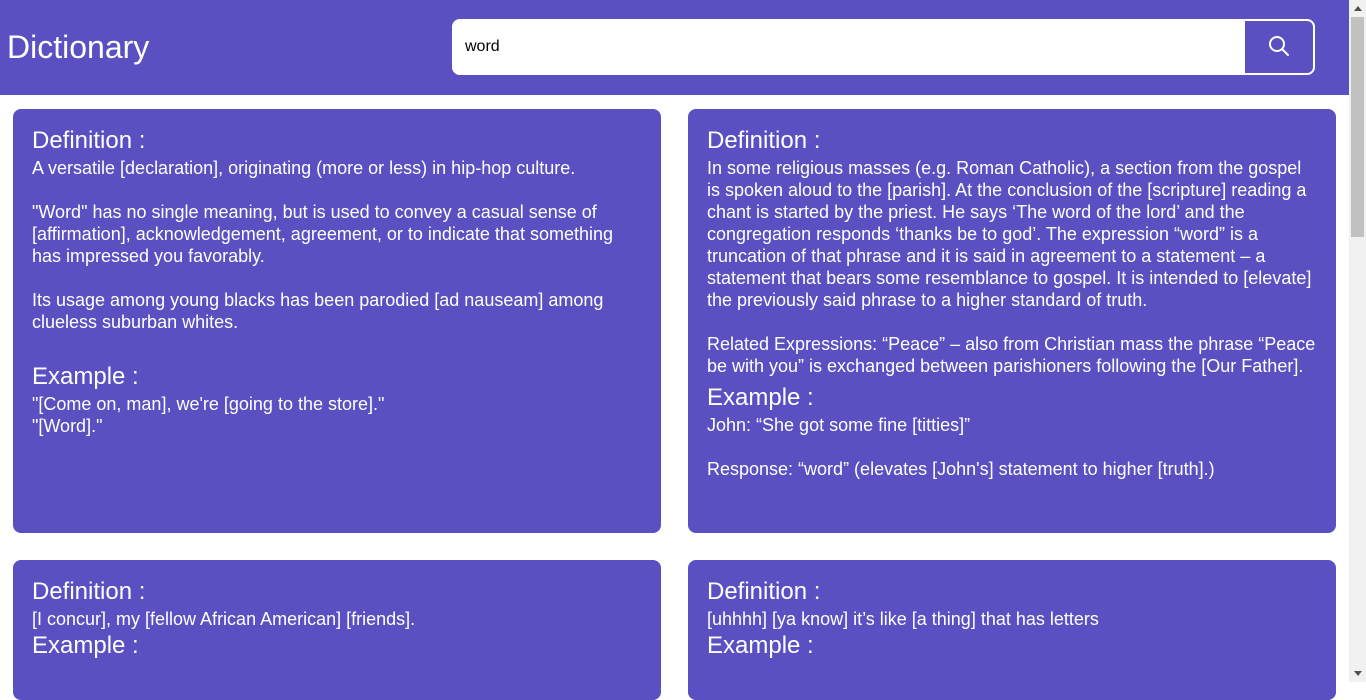 The width and height of the screenshot is (1366, 700). I want to click on search-bar, so click(883, 47).